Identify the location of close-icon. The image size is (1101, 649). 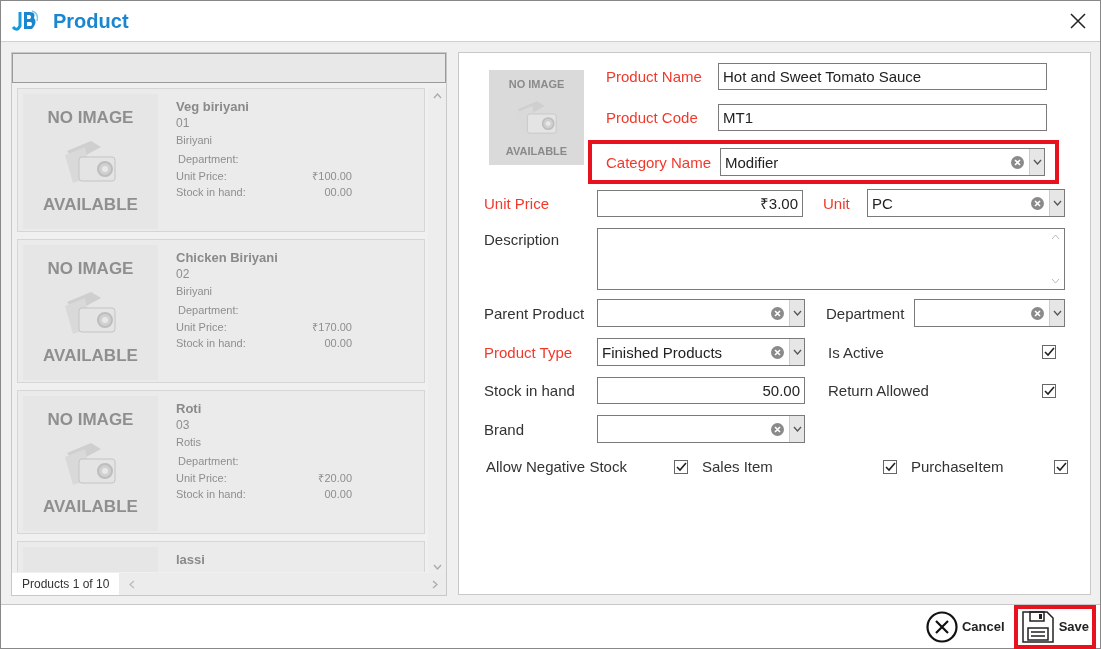
(1078, 21).